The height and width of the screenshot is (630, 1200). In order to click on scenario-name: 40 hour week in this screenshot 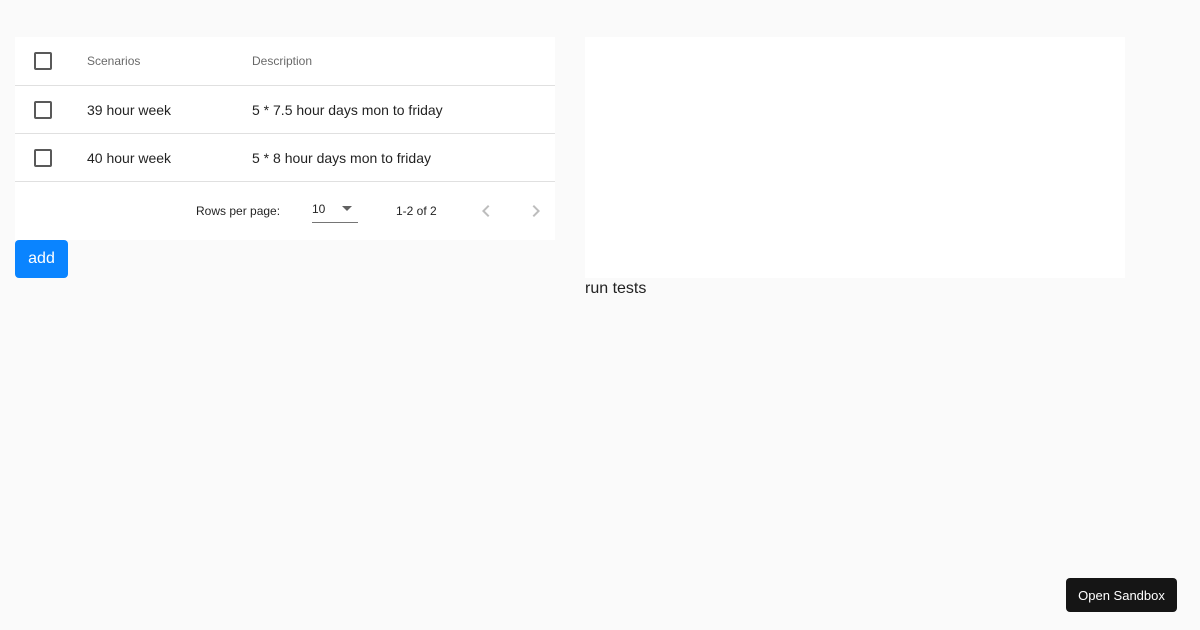, I will do `click(129, 157)`.